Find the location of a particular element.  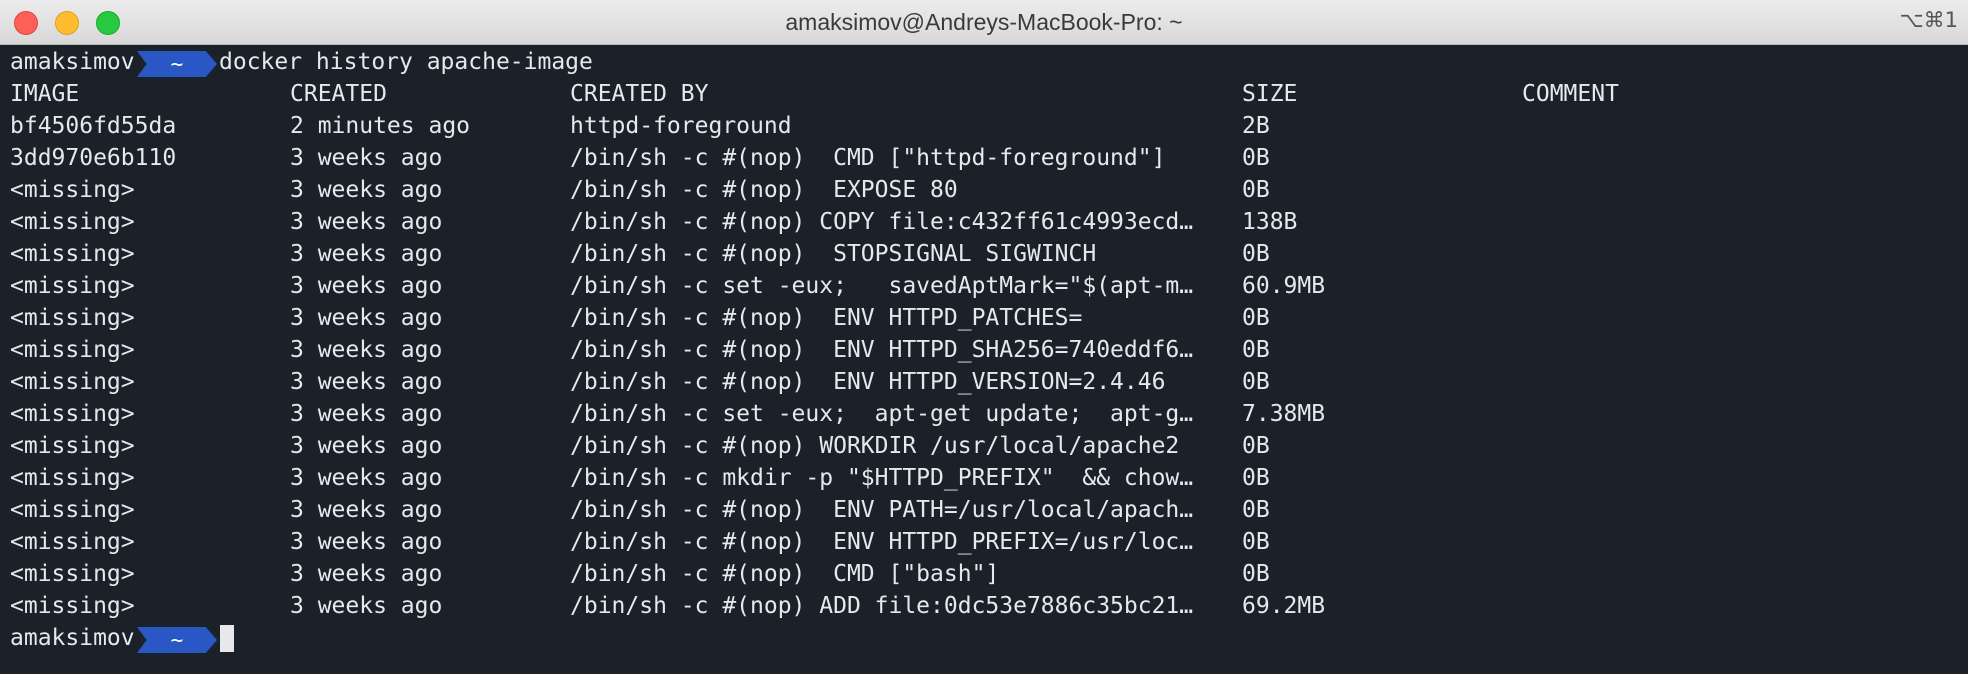

header-created-by: CREATED BY is located at coordinates (639, 94).